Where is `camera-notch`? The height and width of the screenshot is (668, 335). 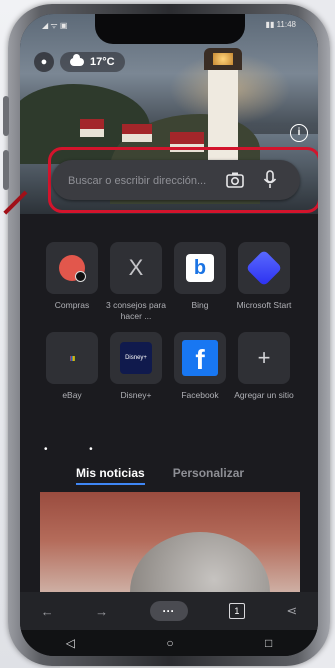 camera-notch is located at coordinates (170, 29).